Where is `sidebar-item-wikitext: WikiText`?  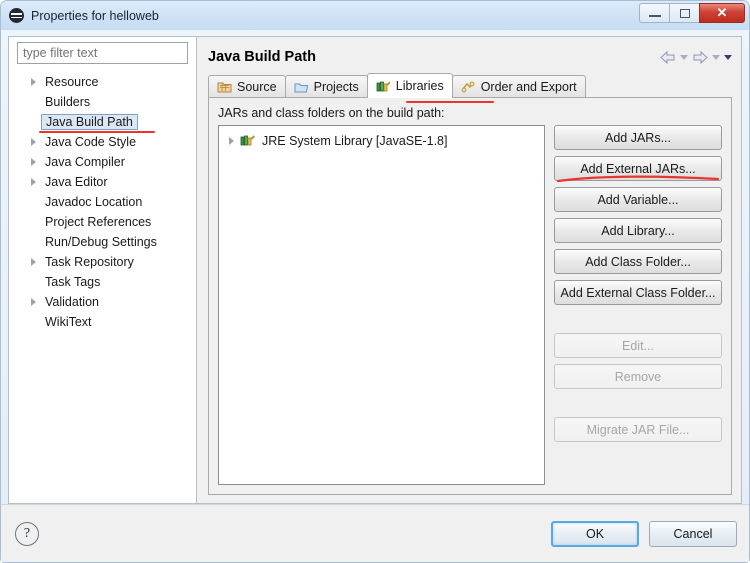
sidebar-item-wikitext: WikiText is located at coordinates (102, 322).